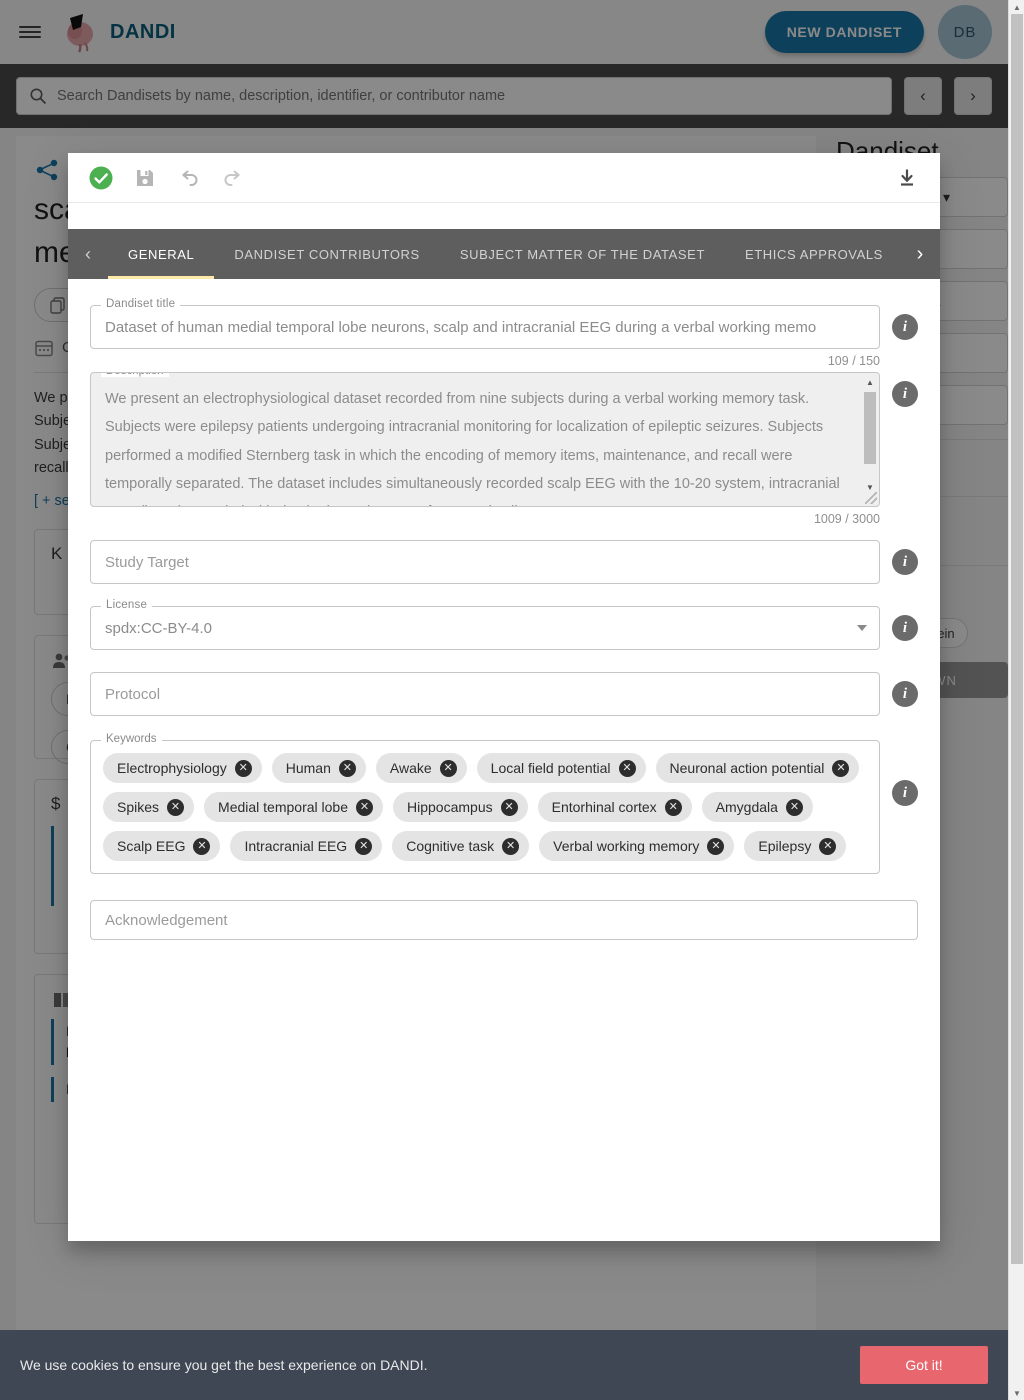  I want to click on keyword-chip: Human ✕, so click(318, 768).